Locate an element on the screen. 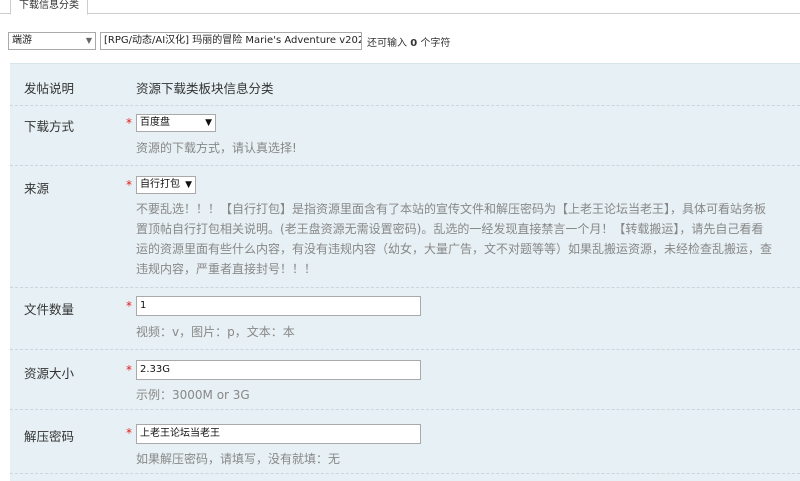 The image size is (800, 481). remaining-suffix: 个字符 is located at coordinates (435, 43).